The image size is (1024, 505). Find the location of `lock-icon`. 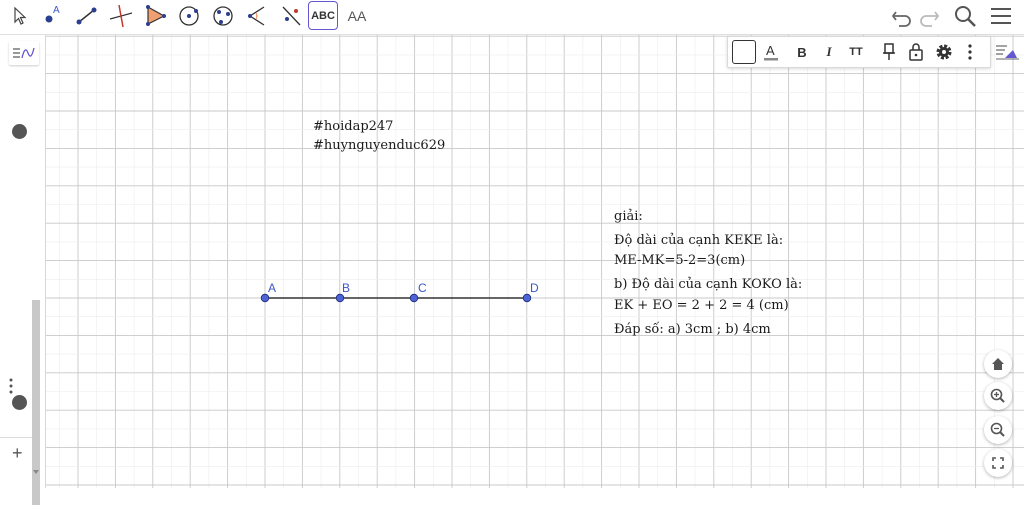

lock-icon is located at coordinates (916, 52).